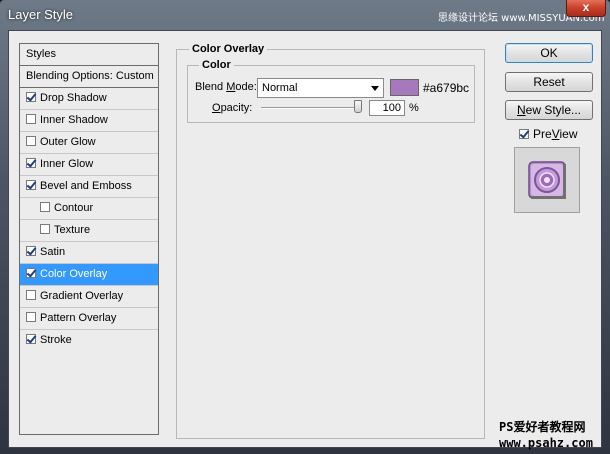  What do you see at coordinates (414, 108) in the screenshot?
I see `opacity-unit: %` at bounding box center [414, 108].